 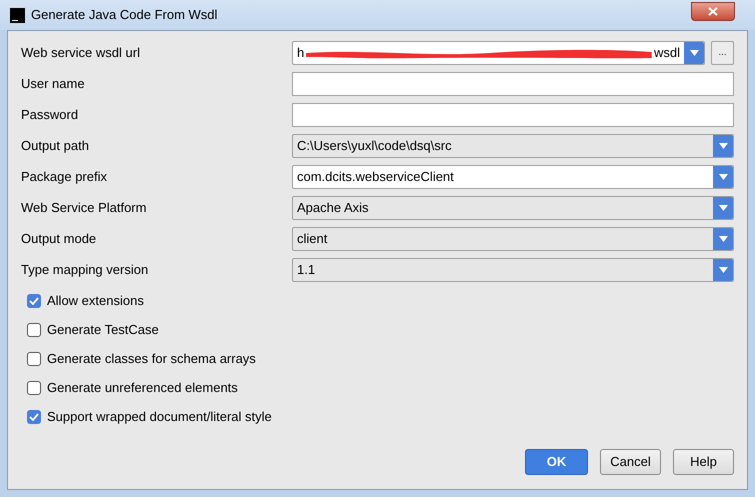 I want to click on field-label: Output mode, so click(x=59, y=239).